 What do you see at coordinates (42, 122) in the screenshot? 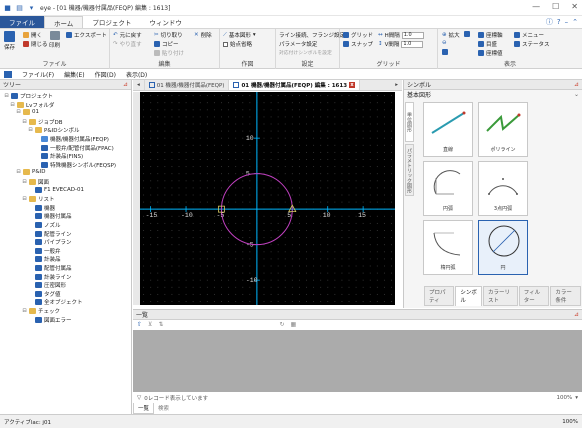
I see `tree-node: ⊟ ジョブDB` at bounding box center [42, 122].